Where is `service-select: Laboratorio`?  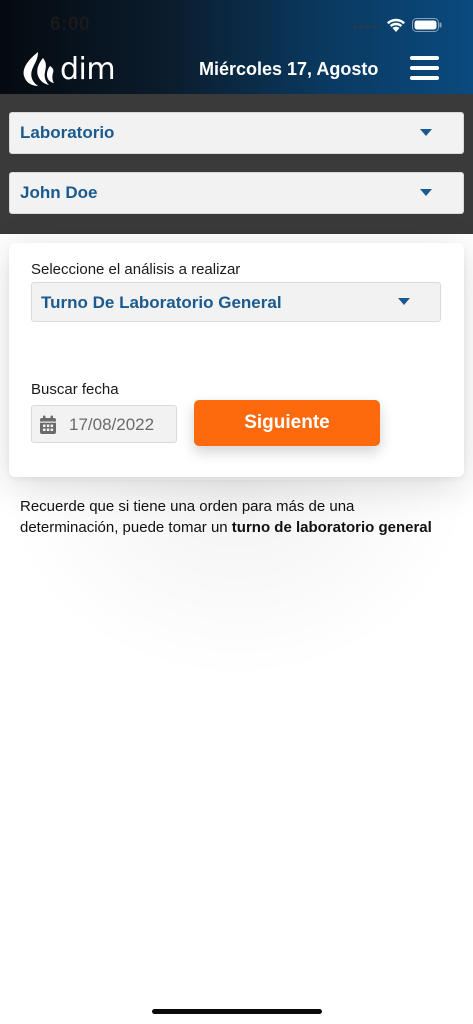 service-select: Laboratorio is located at coordinates (236, 133).